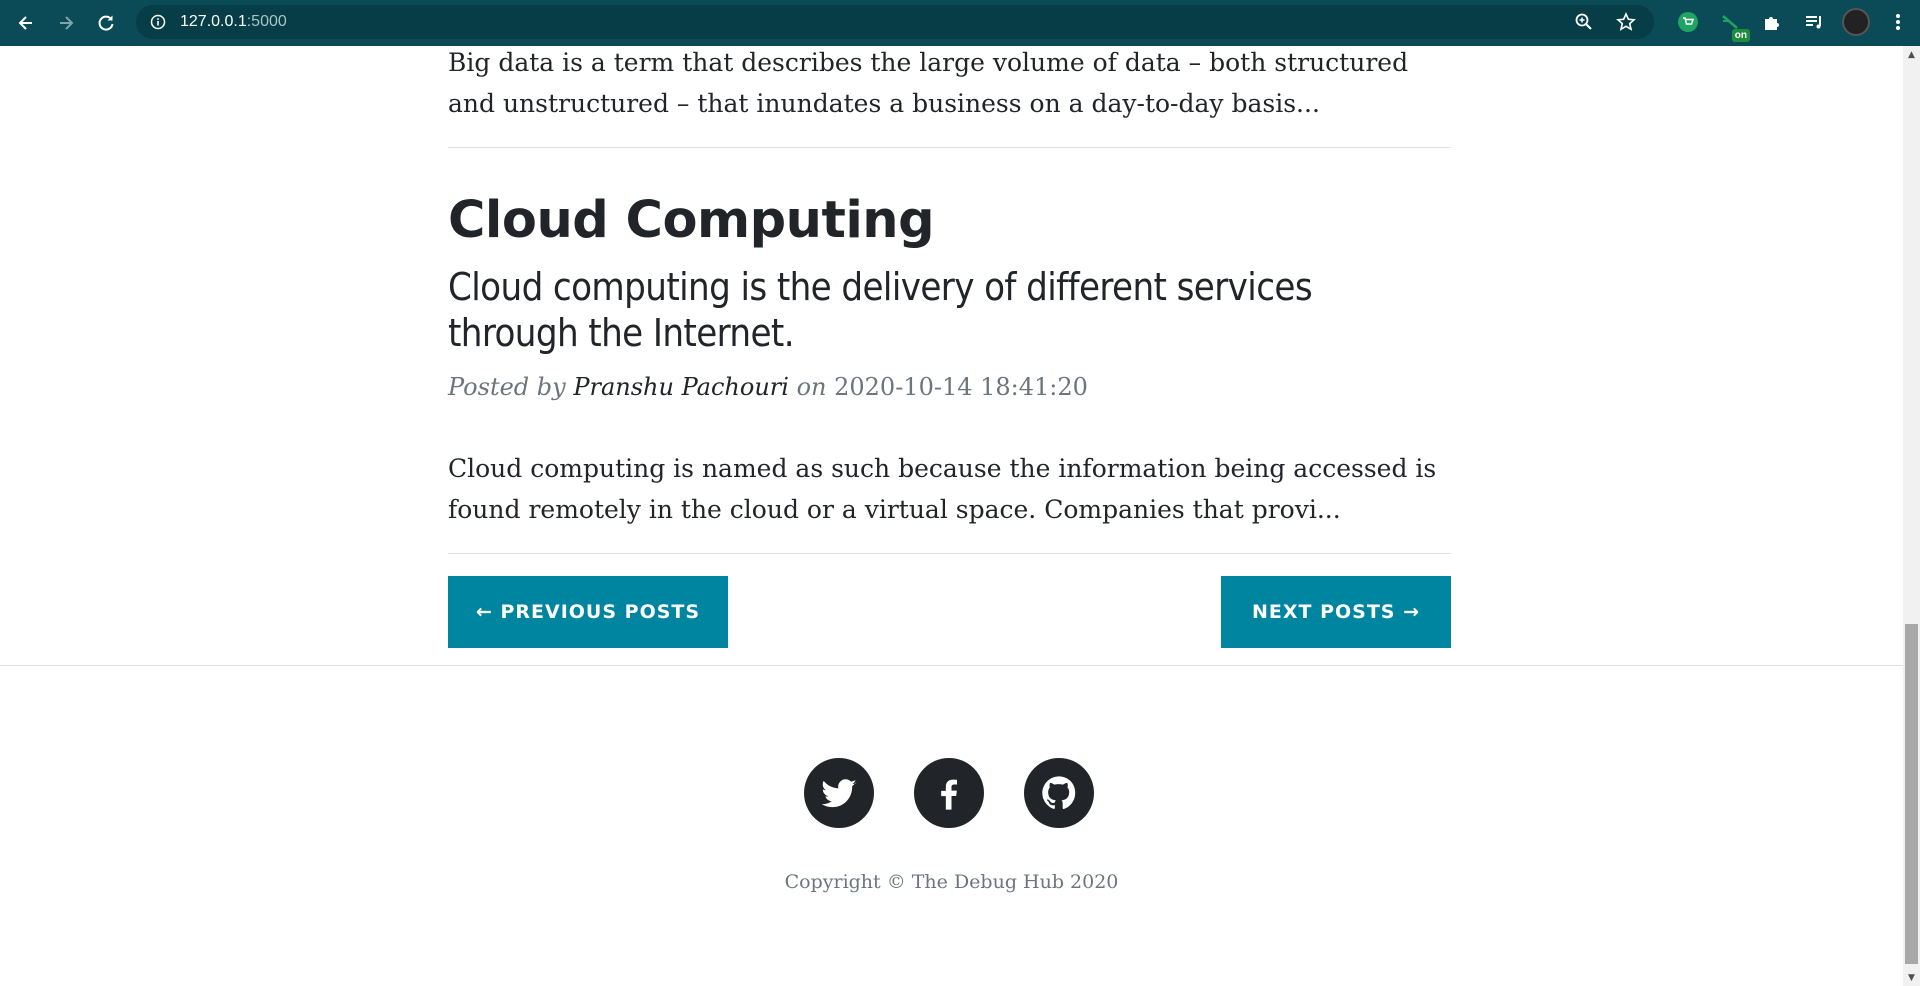 The height and width of the screenshot is (986, 1920). Describe the element at coordinates (961, 387) in the screenshot. I see `post-date: 2020-10-14 18:41:20` at that location.